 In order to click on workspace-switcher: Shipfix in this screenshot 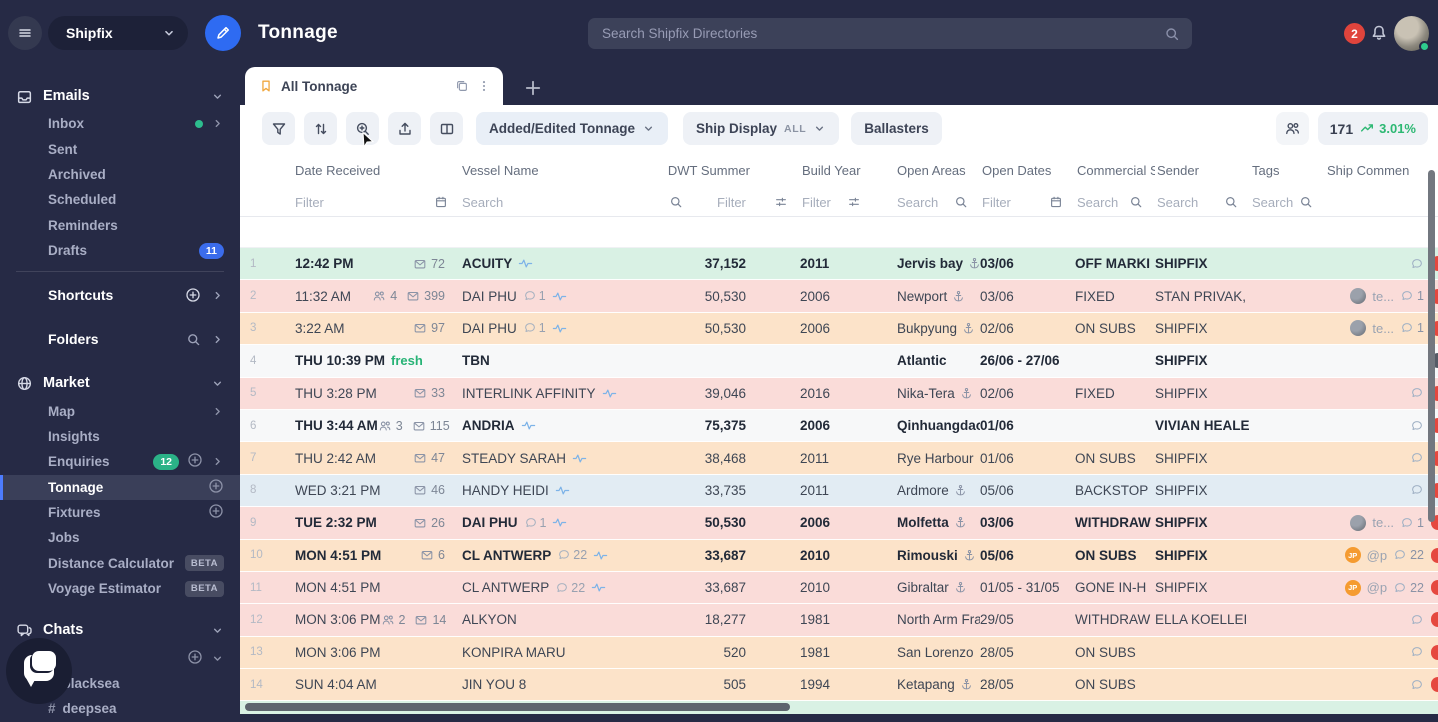, I will do `click(118, 33)`.